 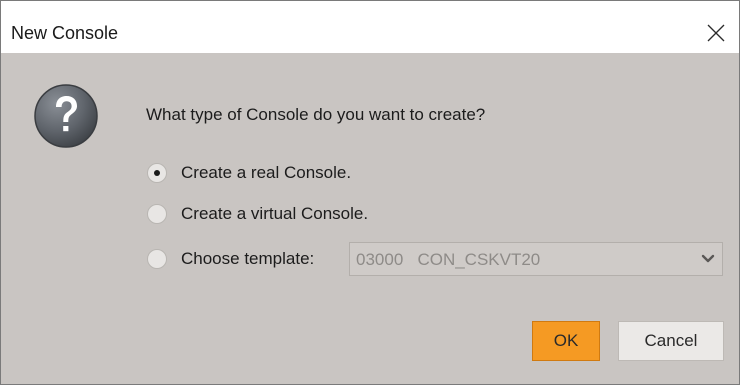 What do you see at coordinates (275, 213) in the screenshot?
I see `option-label: Create a virtual Console.` at bounding box center [275, 213].